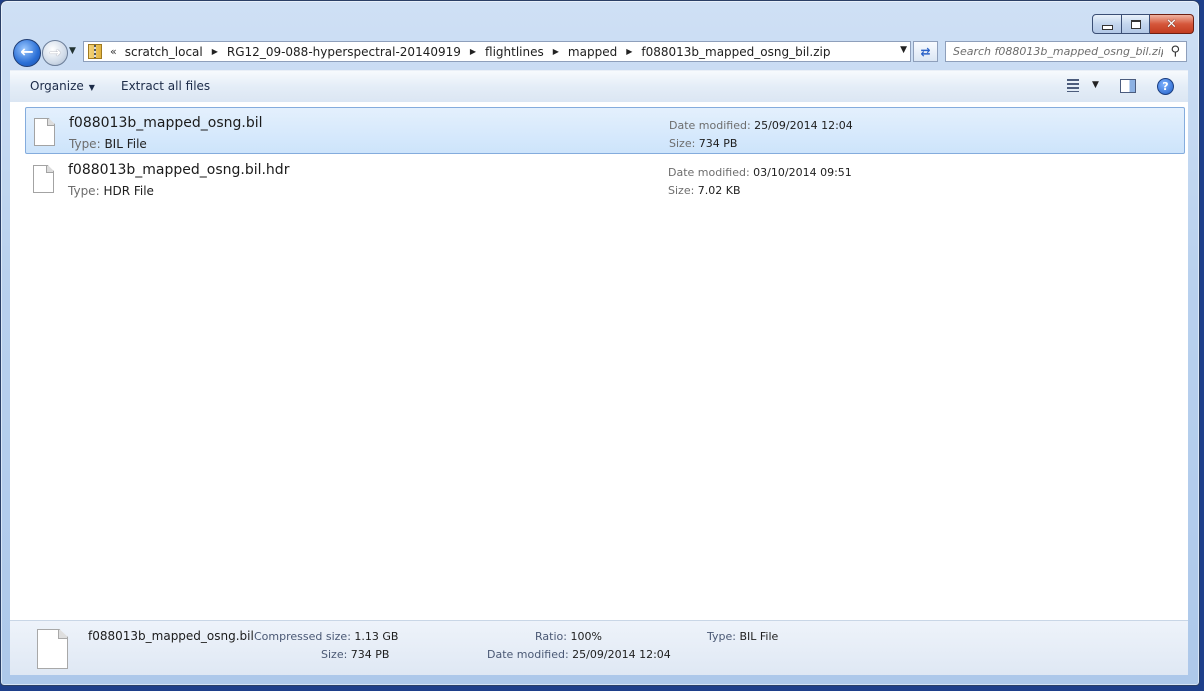 The height and width of the screenshot is (691, 1204). What do you see at coordinates (1095, 85) in the screenshot?
I see `view-options-dropdown-icon: ▼` at bounding box center [1095, 85].